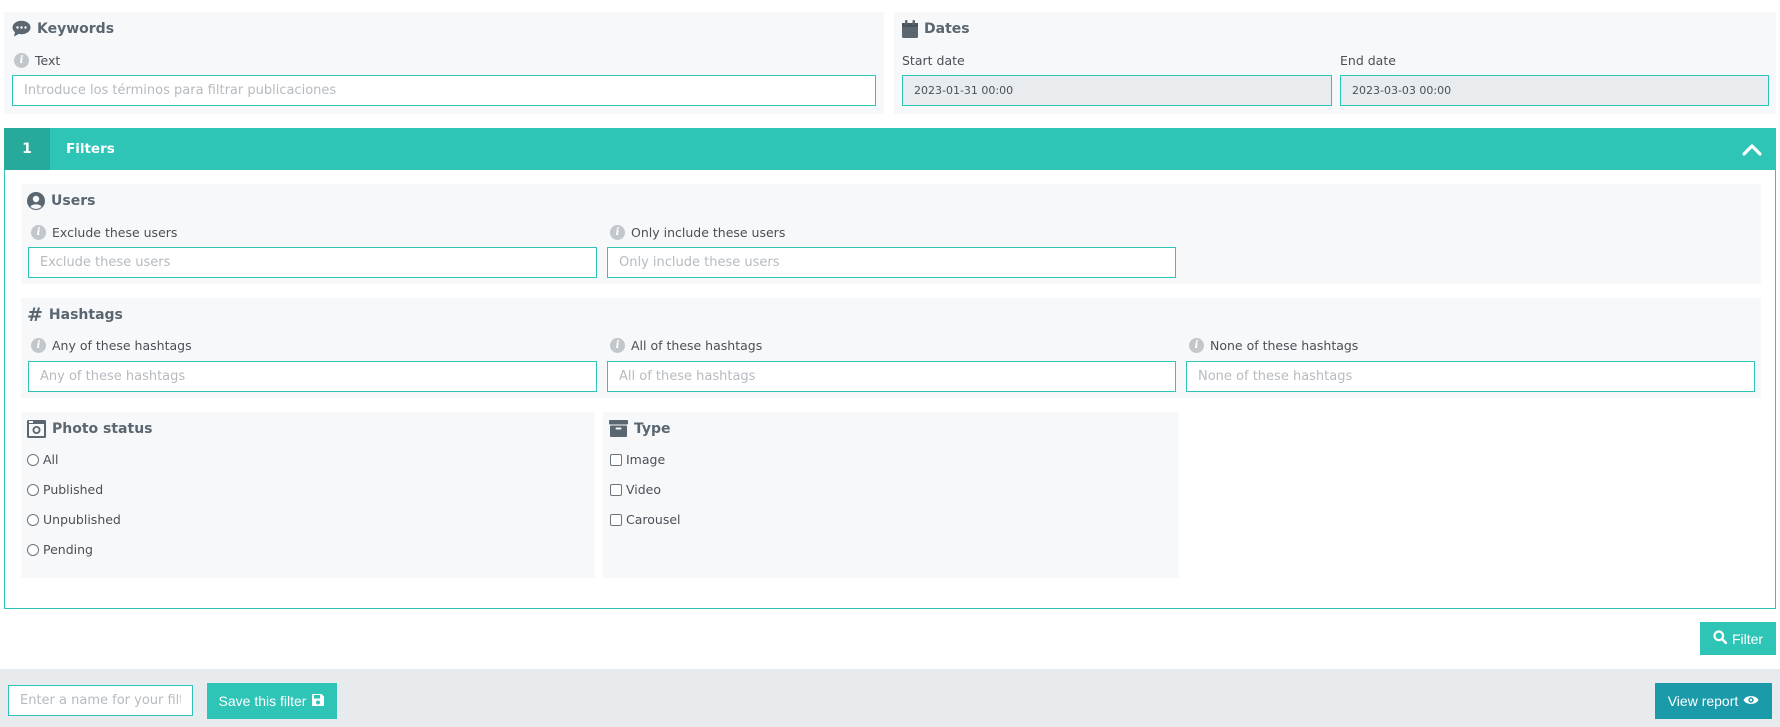  What do you see at coordinates (318, 701) in the screenshot?
I see `floppy-disk-icon` at bounding box center [318, 701].